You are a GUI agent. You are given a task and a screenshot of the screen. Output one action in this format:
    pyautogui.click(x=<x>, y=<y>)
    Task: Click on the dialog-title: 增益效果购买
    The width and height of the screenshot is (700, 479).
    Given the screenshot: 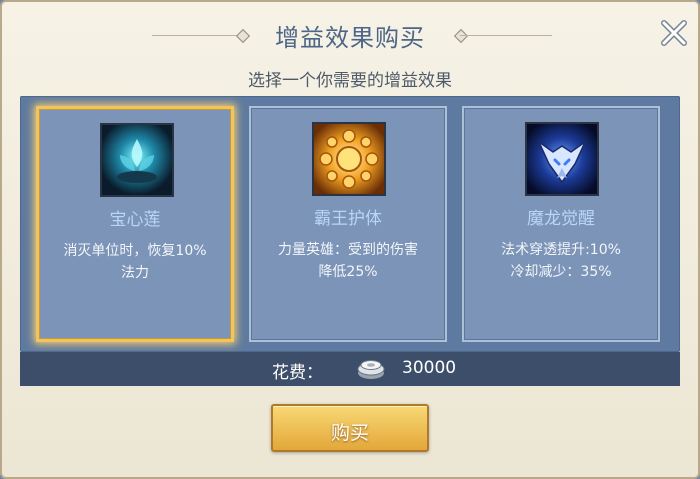 What is the action you would take?
    pyautogui.click(x=350, y=38)
    